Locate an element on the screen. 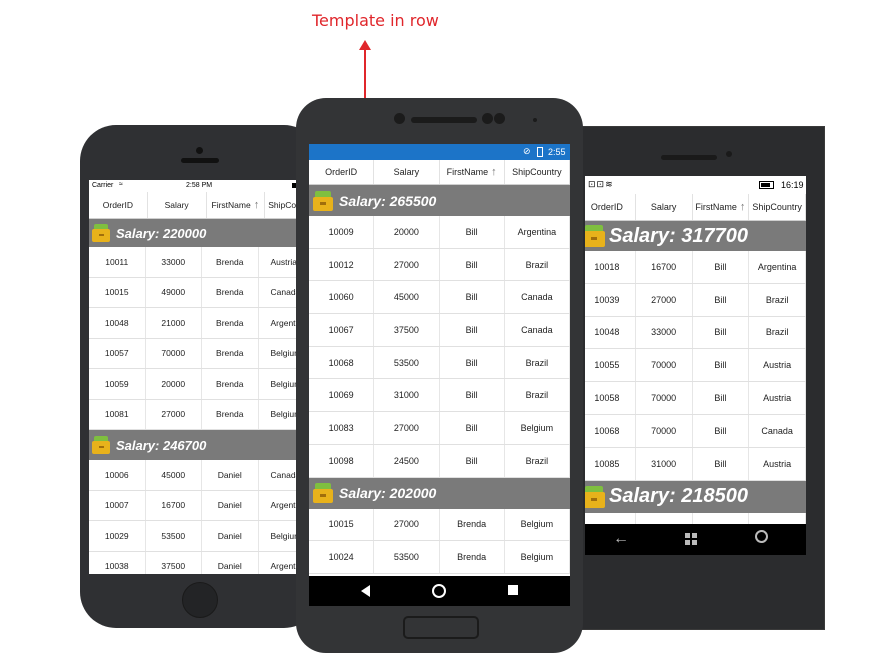 This screenshot has height=671, width=874. table-row: 10029 53500 Daniel Belgium is located at coordinates (199, 536).